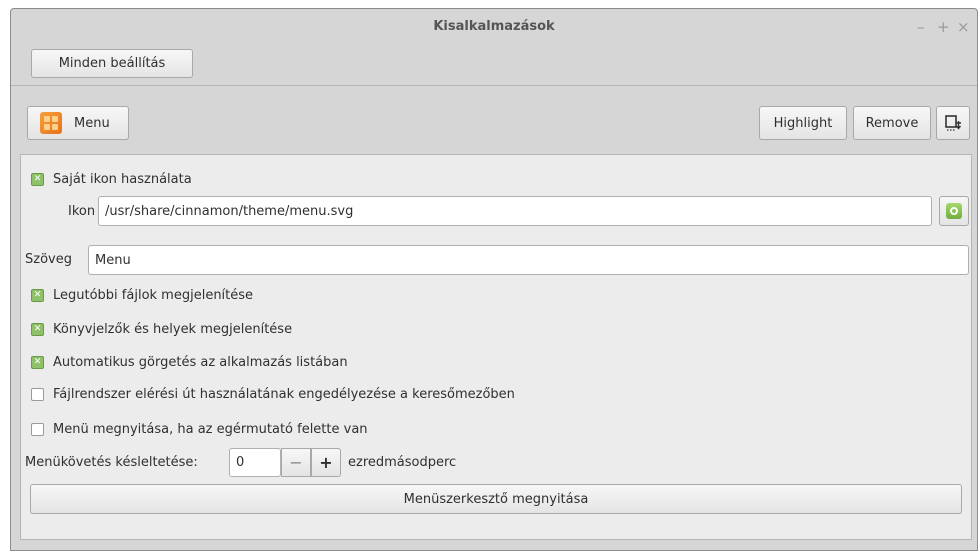 This screenshot has width=980, height=552. Describe the element at coordinates (173, 329) in the screenshot. I see `show-bookmarks-label: Könyvjelzők és helyek megjelenítése` at that location.